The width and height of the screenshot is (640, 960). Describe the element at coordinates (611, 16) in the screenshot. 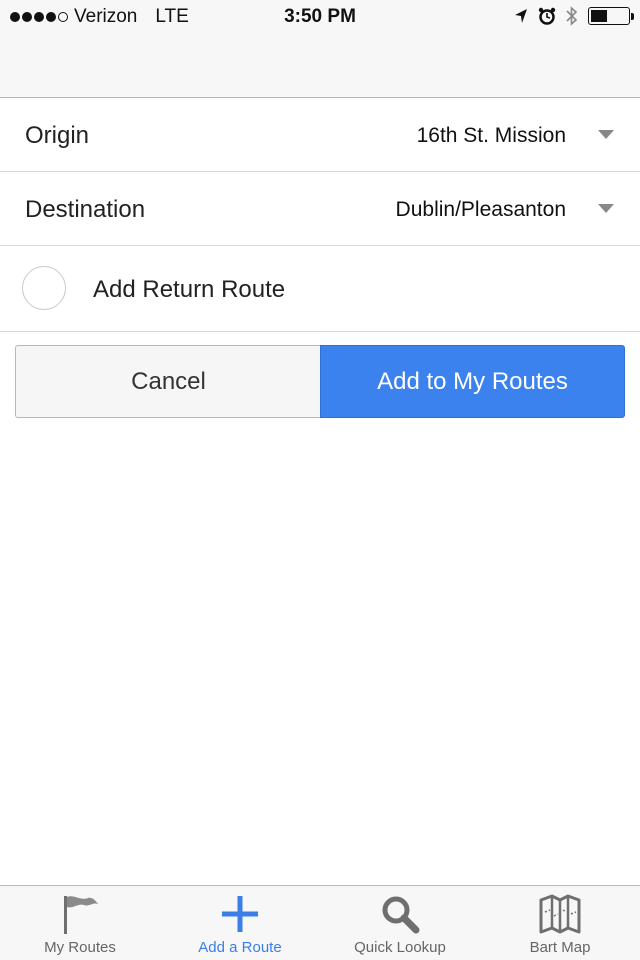

I see `battery-icon` at that location.